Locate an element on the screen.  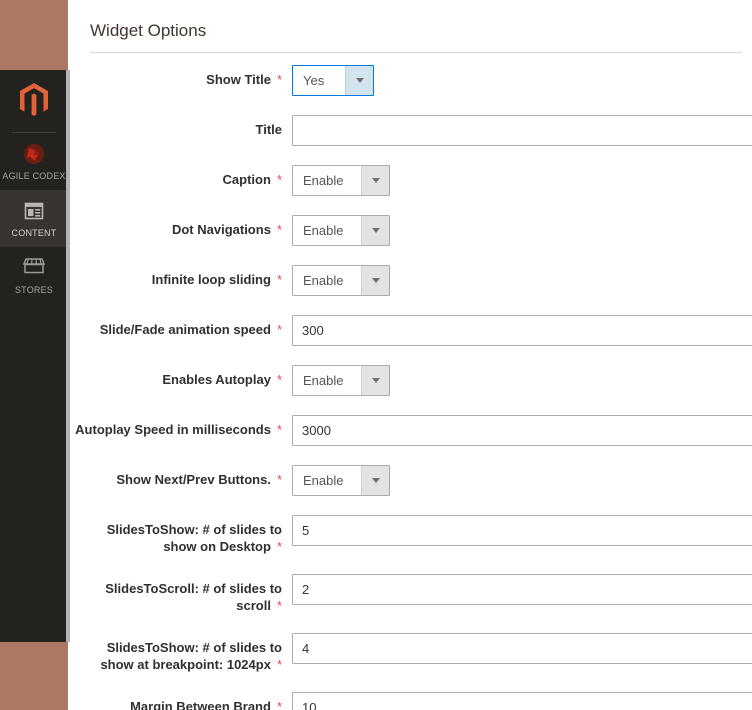
form-row: Margin Between Brand * is located at coordinates (411, 701).